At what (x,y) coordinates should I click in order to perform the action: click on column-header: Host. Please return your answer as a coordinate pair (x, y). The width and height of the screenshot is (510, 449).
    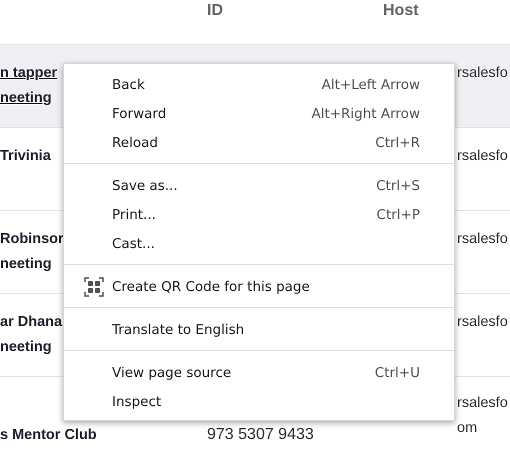
    Looking at the image, I should click on (401, 11).